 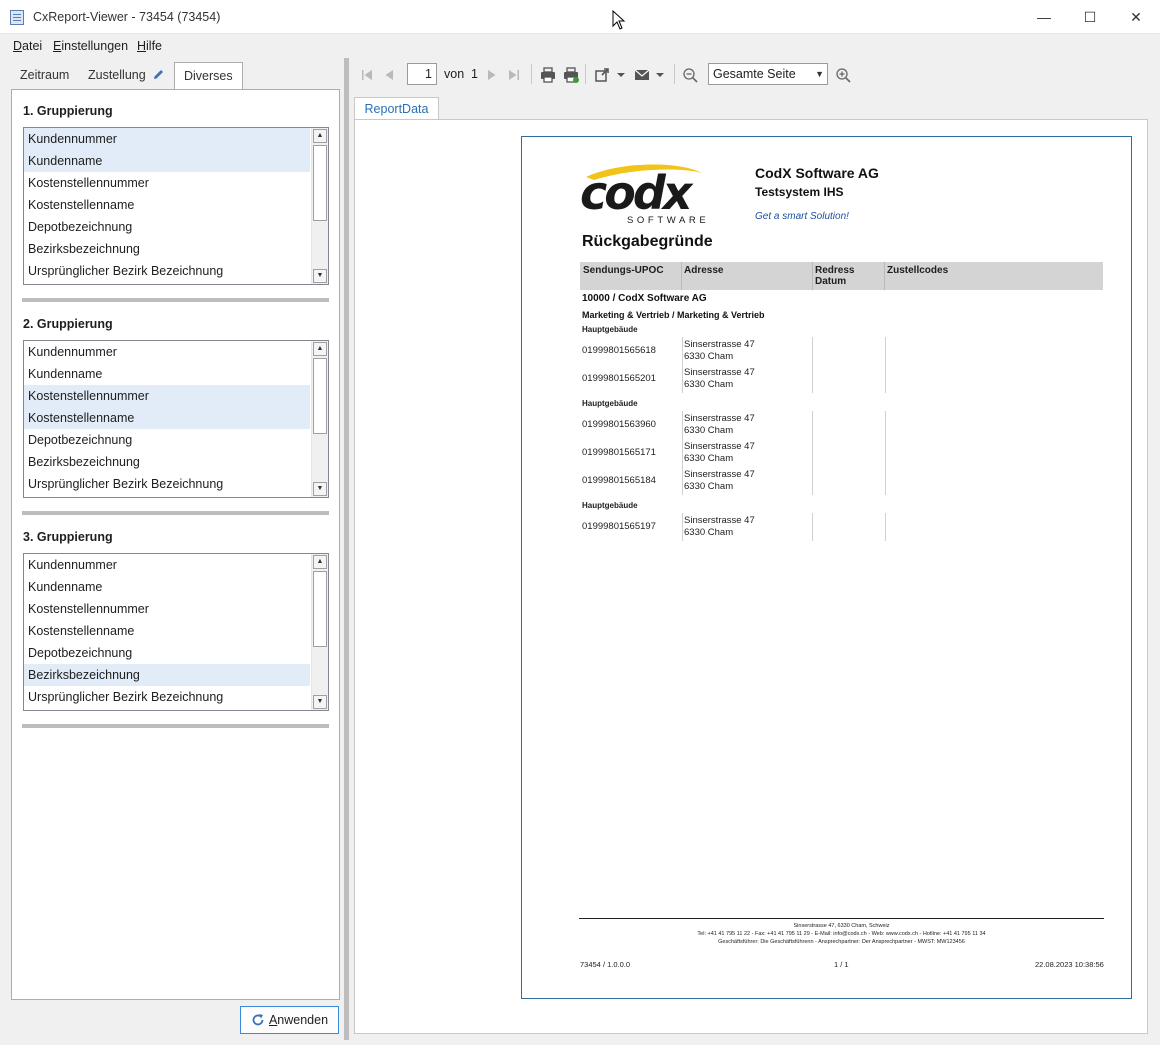 What do you see at coordinates (621, 75) in the screenshot?
I see `export-dropdown-icon` at bounding box center [621, 75].